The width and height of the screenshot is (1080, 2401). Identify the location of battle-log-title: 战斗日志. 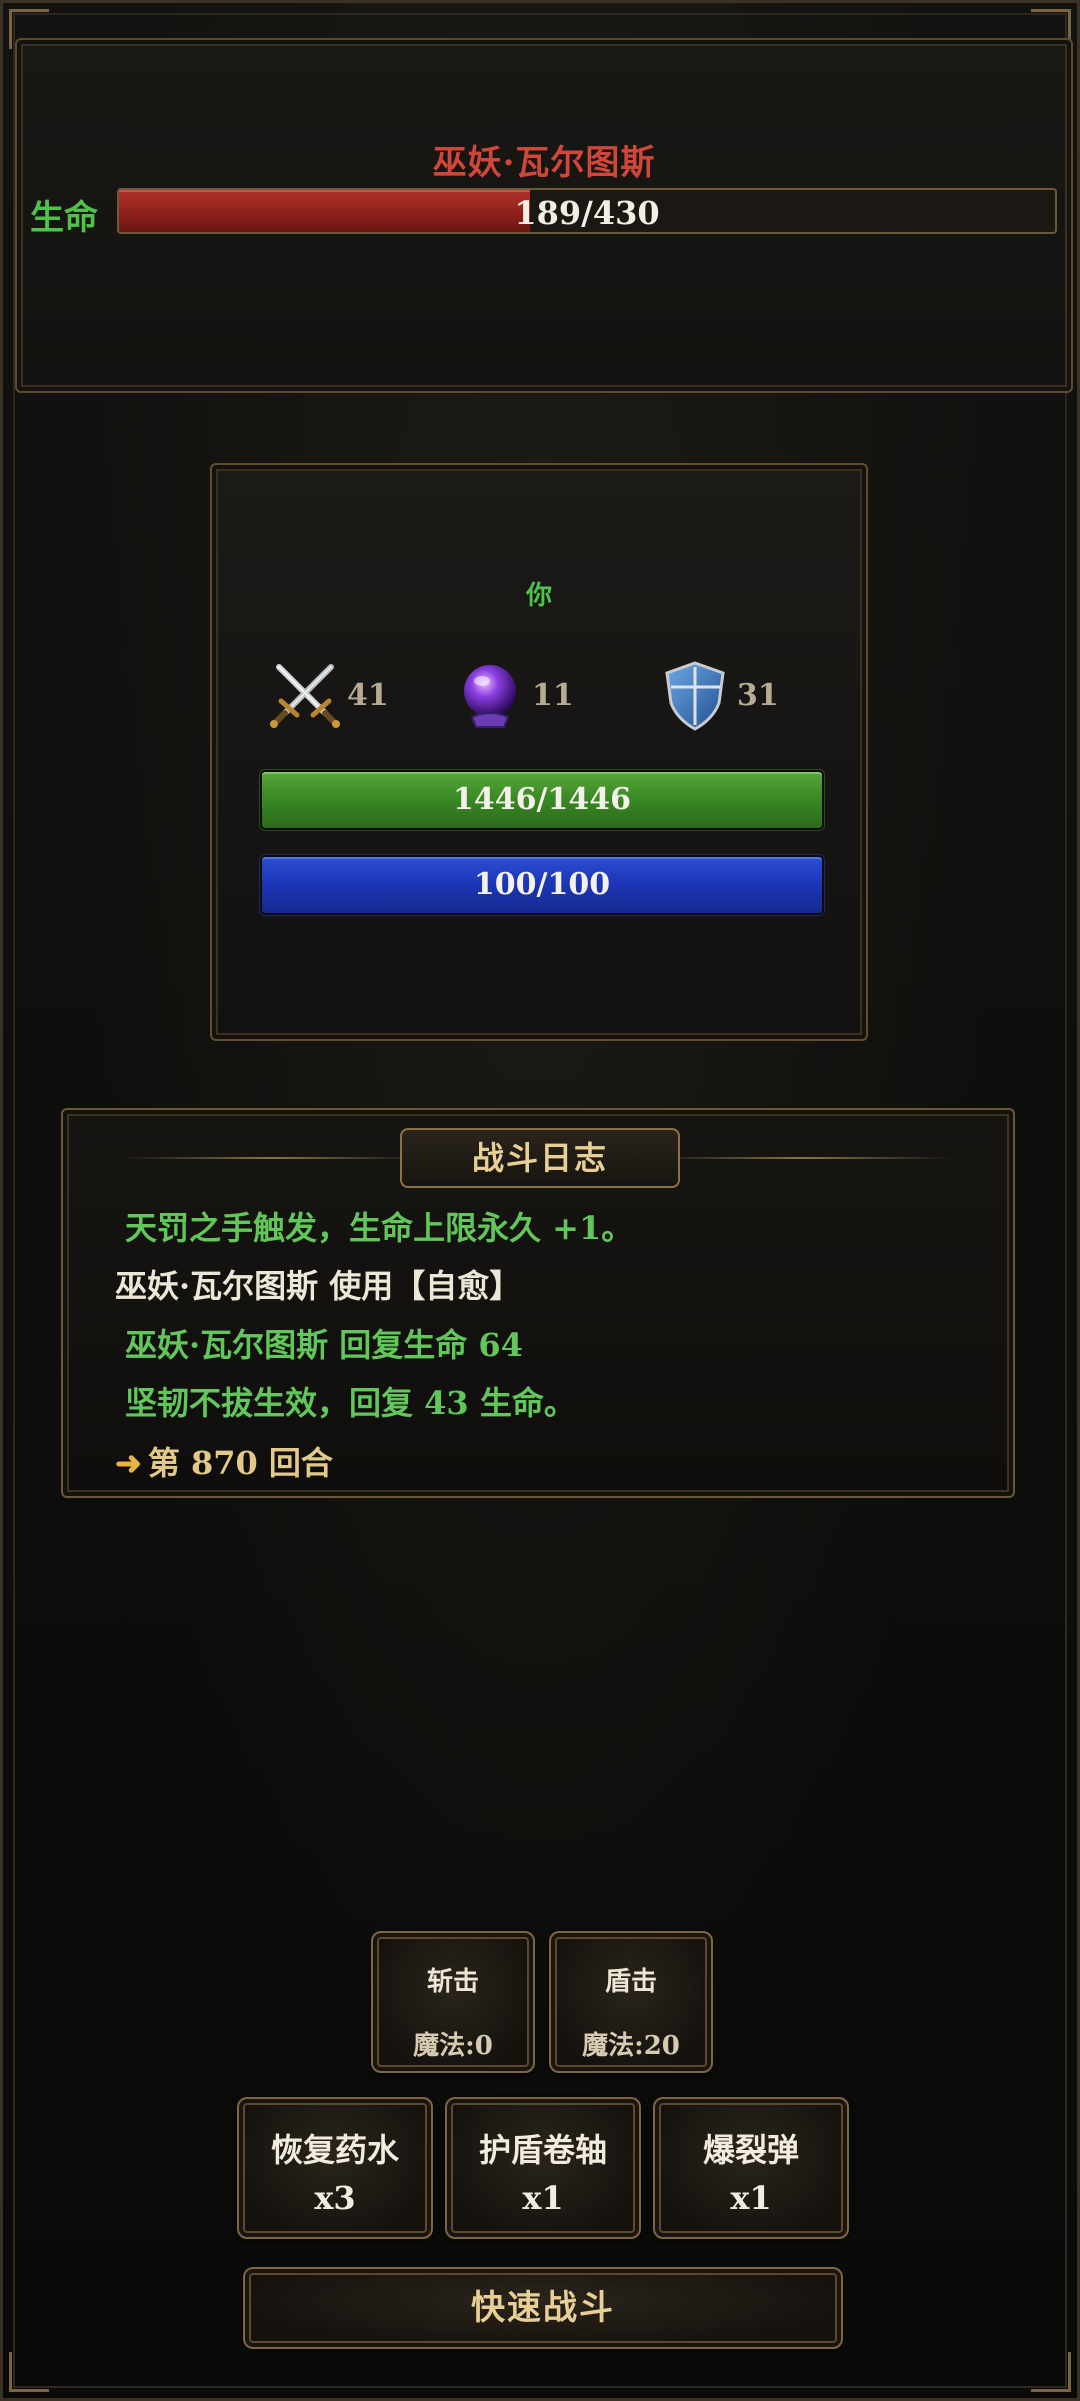
(540, 1158).